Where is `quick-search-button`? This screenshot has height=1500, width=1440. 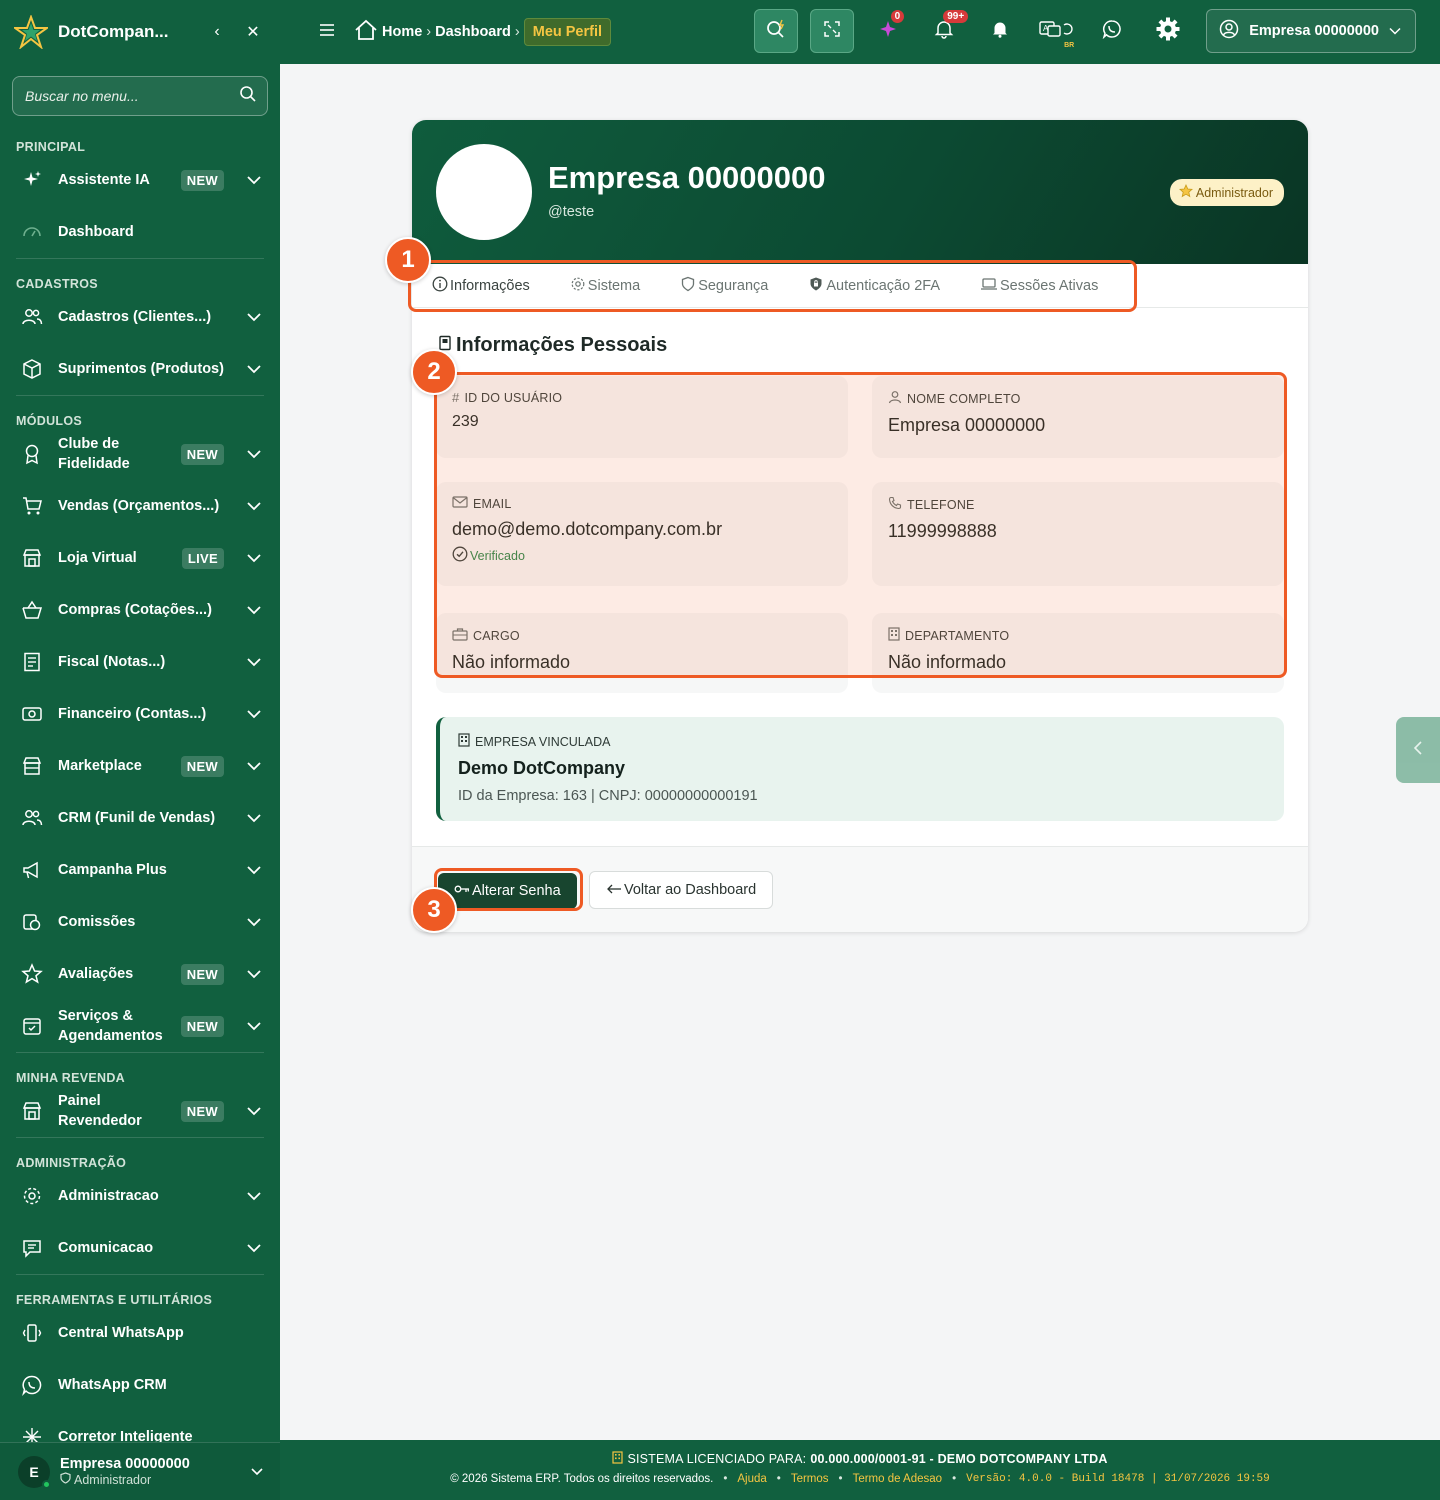 quick-search-button is located at coordinates (776, 31).